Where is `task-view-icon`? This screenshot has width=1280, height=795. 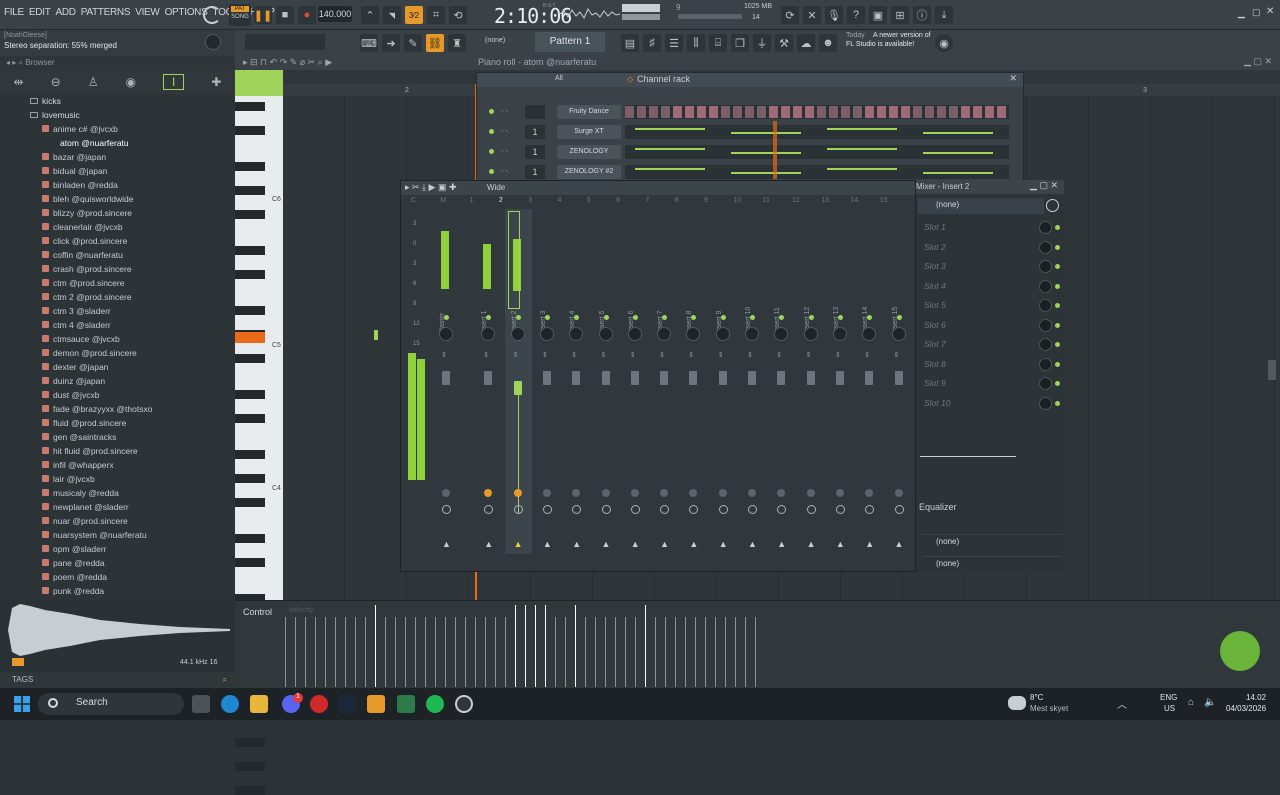 task-view-icon is located at coordinates (201, 704).